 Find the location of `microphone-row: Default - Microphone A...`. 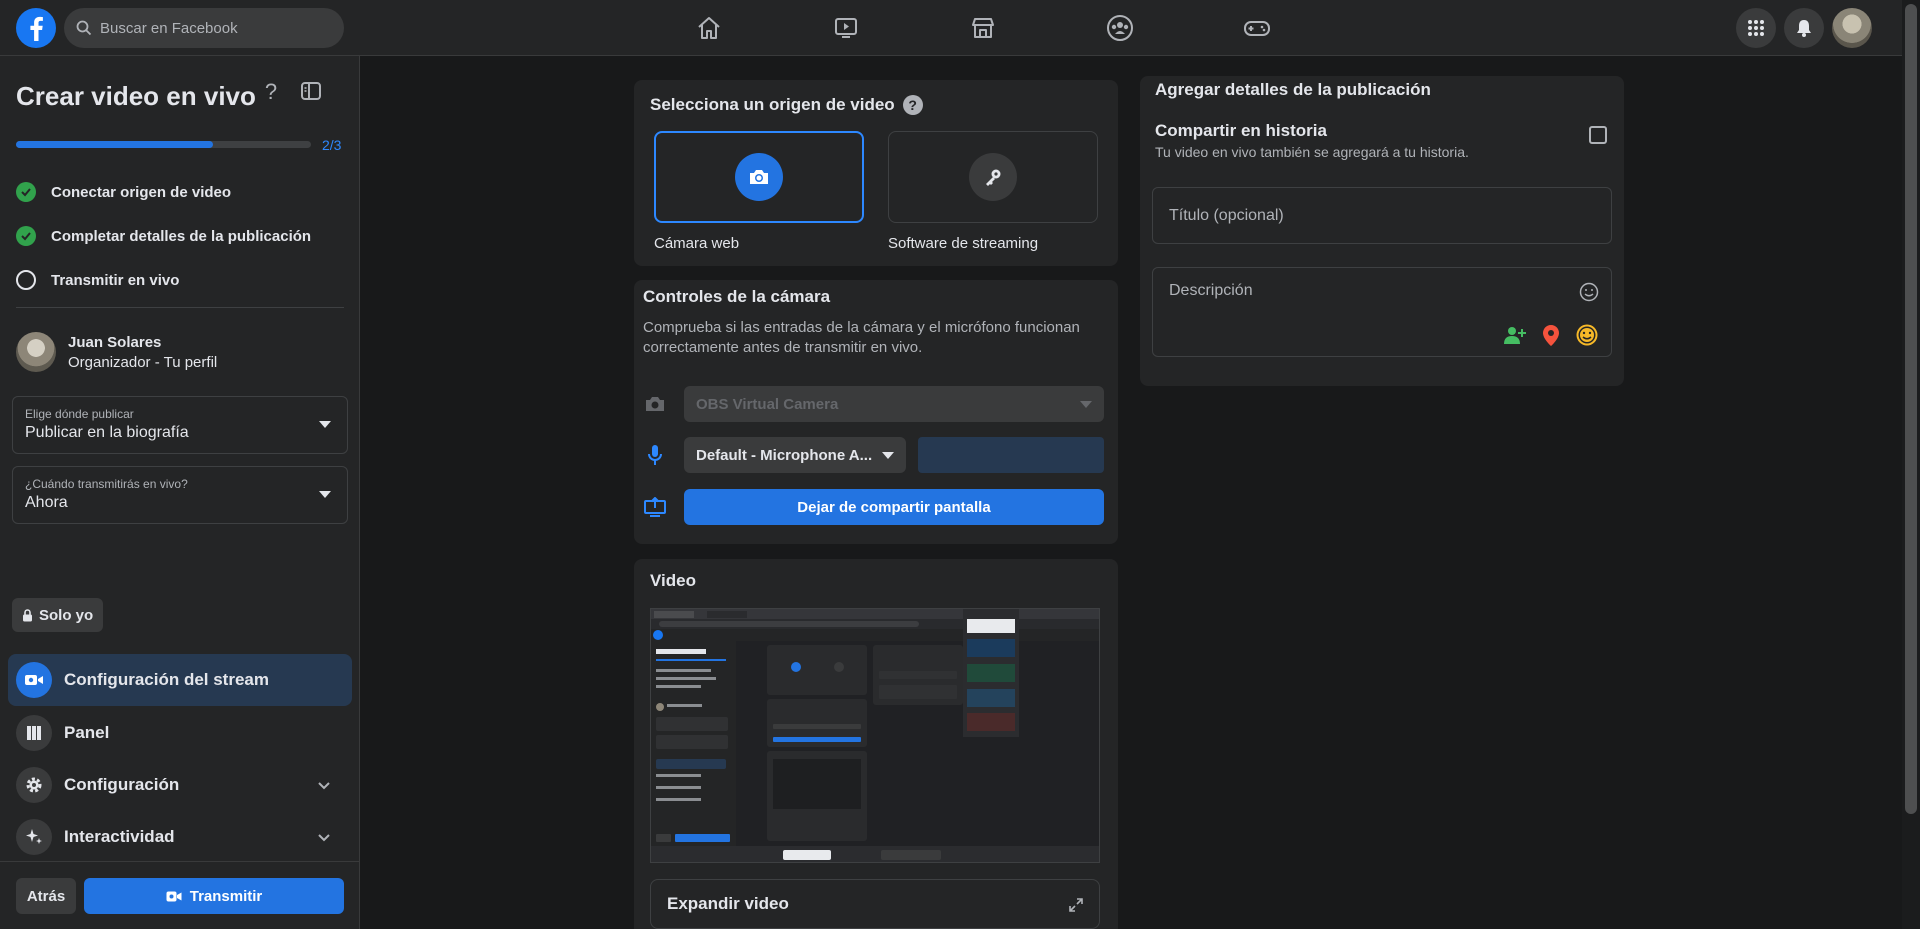

microphone-row: Default - Microphone A... is located at coordinates (873, 455).